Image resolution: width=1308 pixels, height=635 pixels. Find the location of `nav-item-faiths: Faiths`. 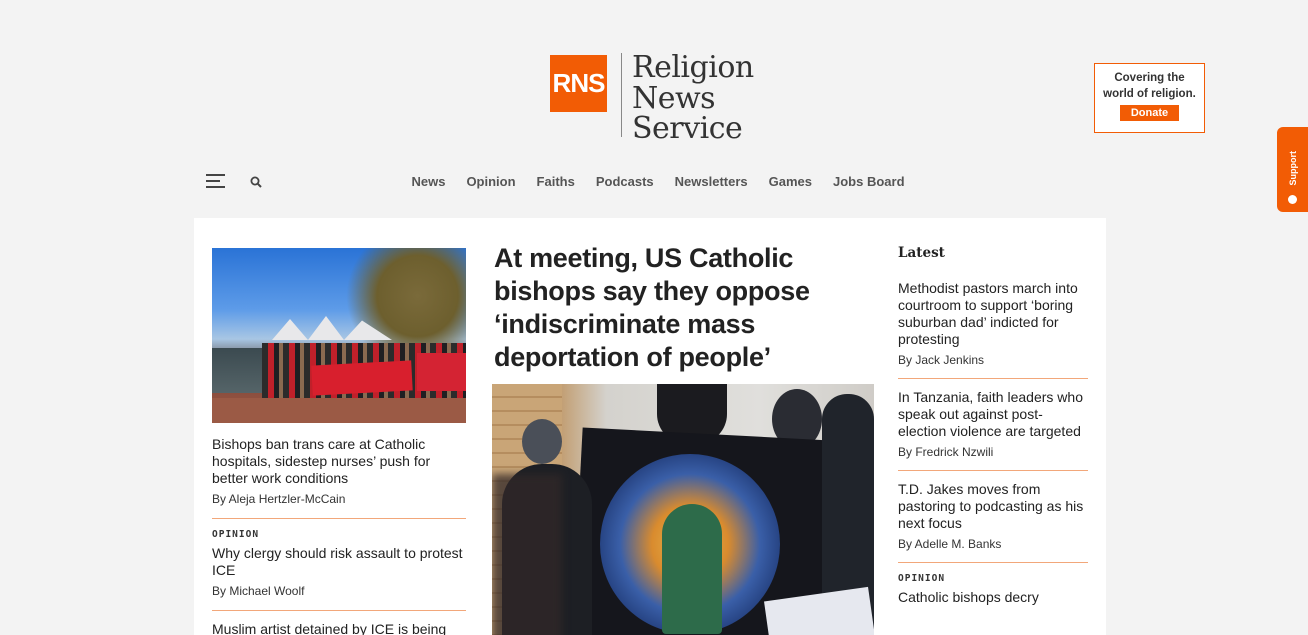

nav-item-faiths: Faiths is located at coordinates (556, 181).